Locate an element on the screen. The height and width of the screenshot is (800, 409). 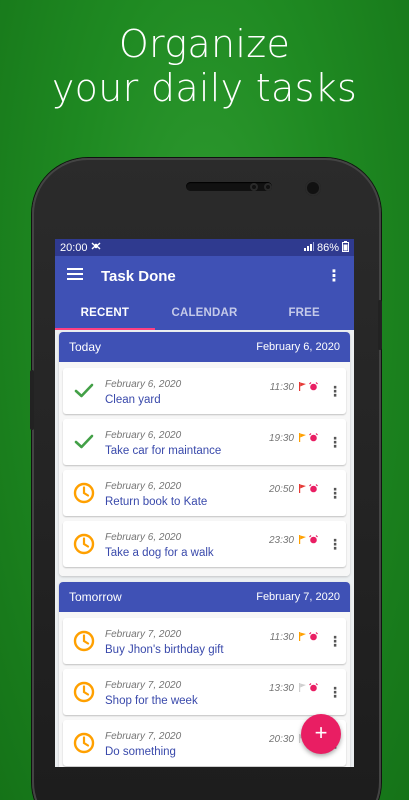
tab-free: FREE is located at coordinates (304, 313).